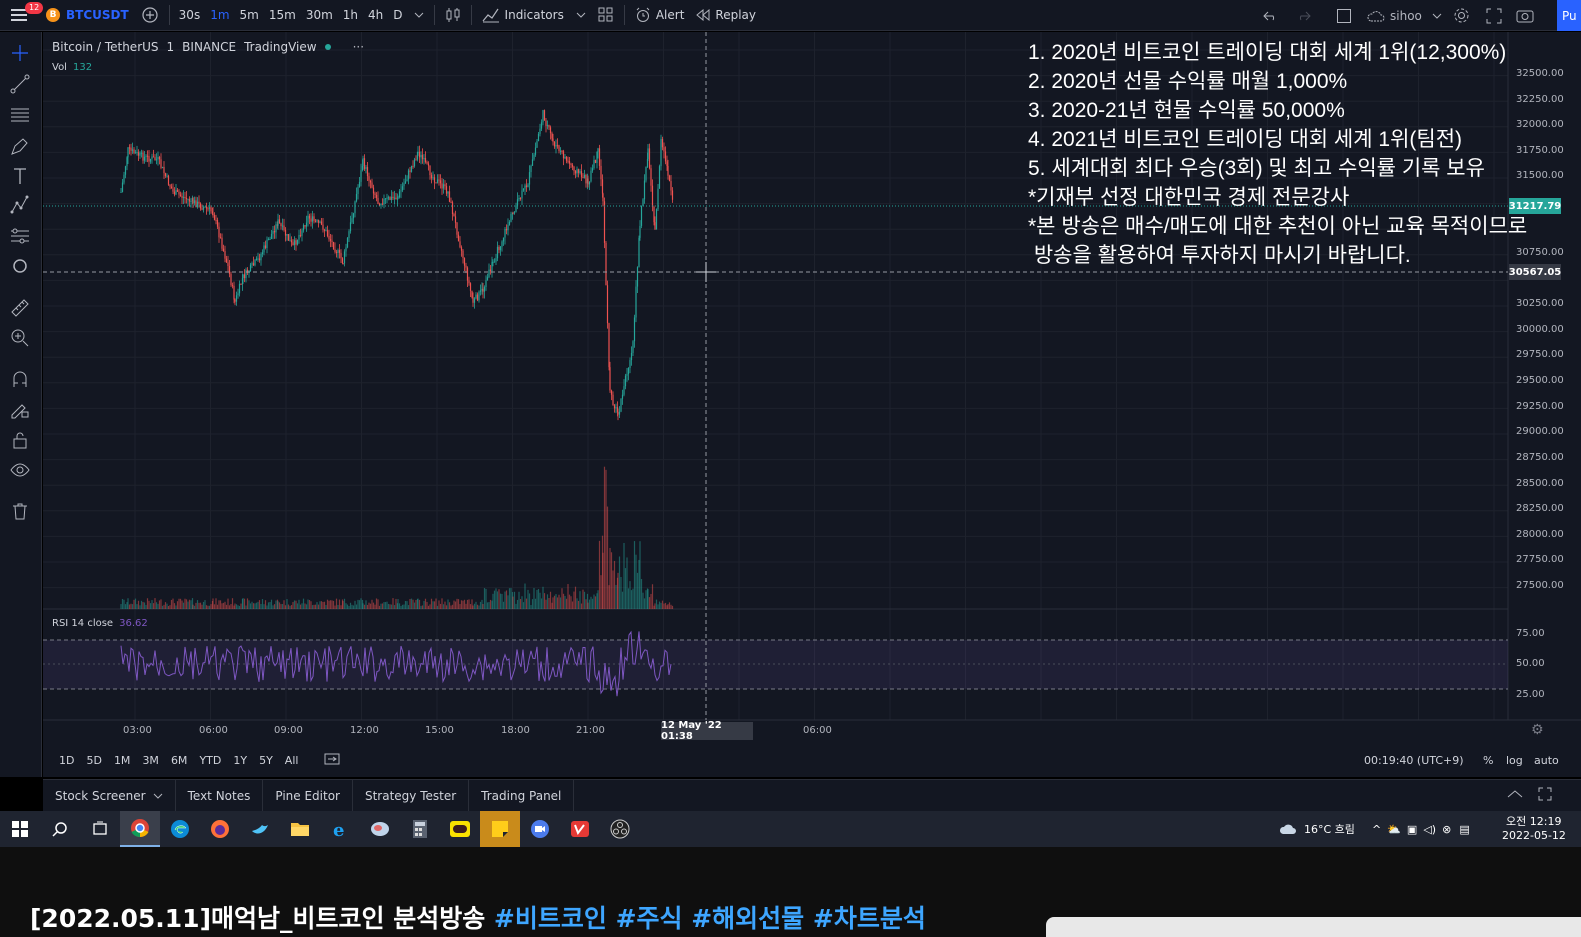 This screenshot has width=1581, height=937. What do you see at coordinates (1271, 15) in the screenshot?
I see `undo-button` at bounding box center [1271, 15].